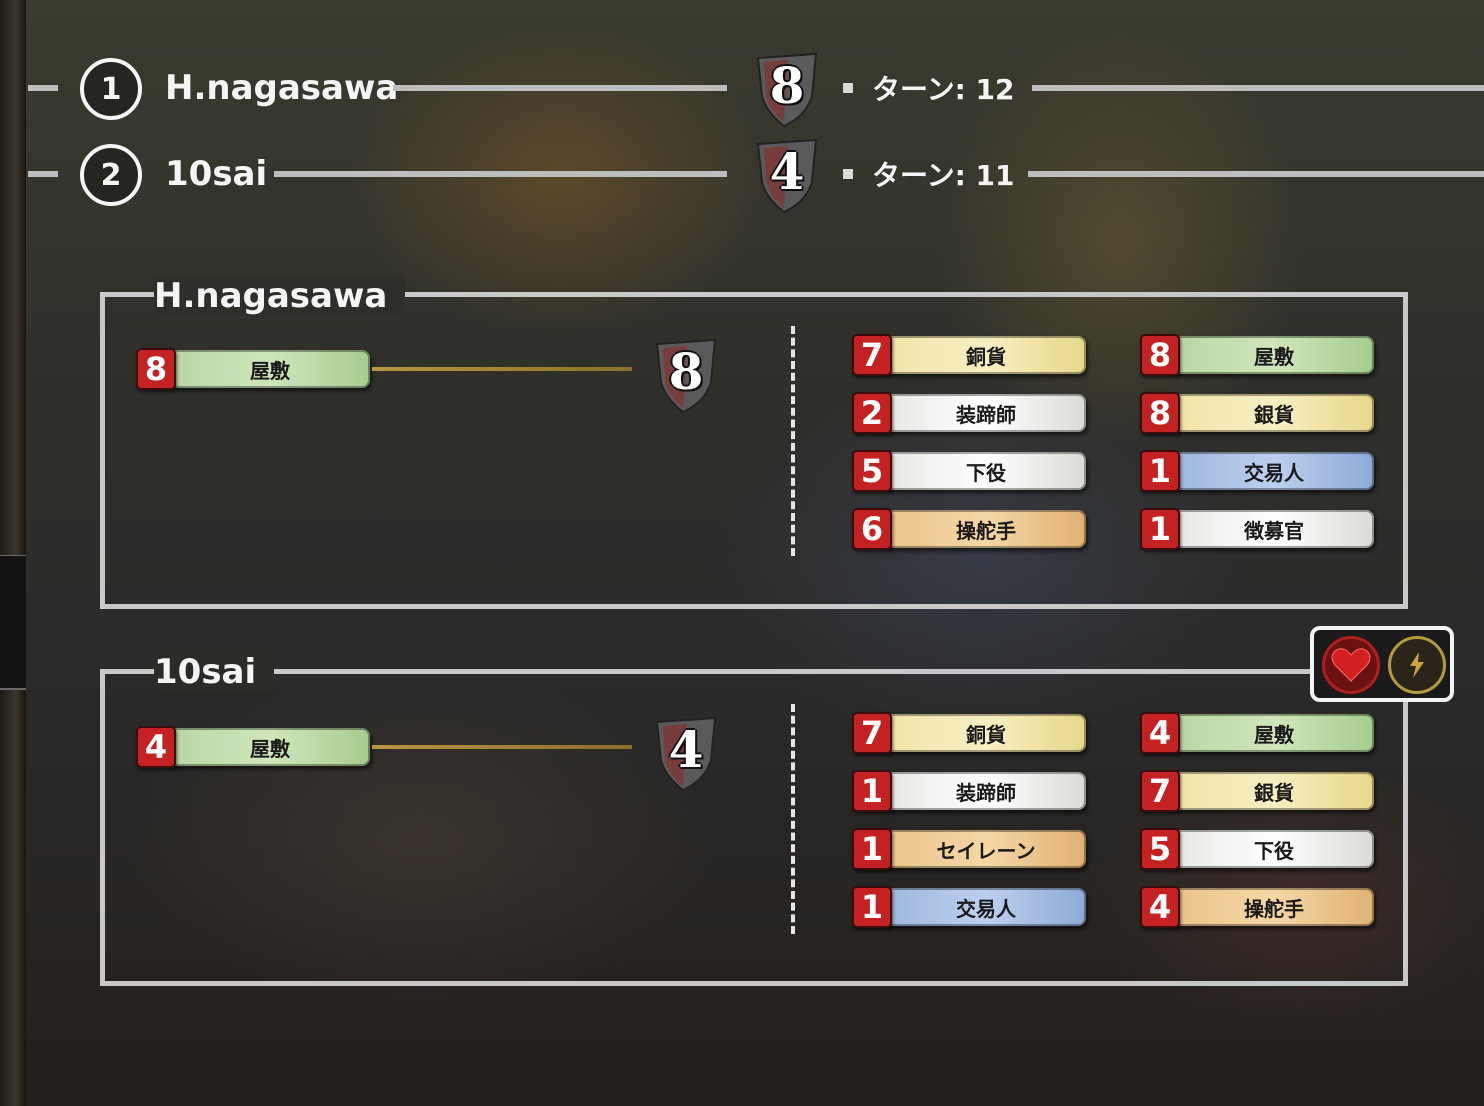 This screenshot has height=1106, width=1484. What do you see at coordinates (13, 622) in the screenshot?
I see `side-panel` at bounding box center [13, 622].